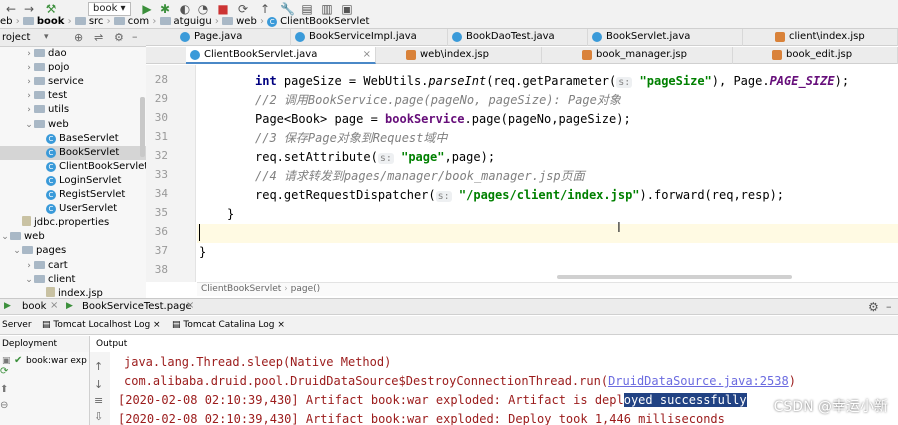  What do you see at coordinates (73, 54) in the screenshot?
I see `tree-item: › dao` at bounding box center [73, 54].